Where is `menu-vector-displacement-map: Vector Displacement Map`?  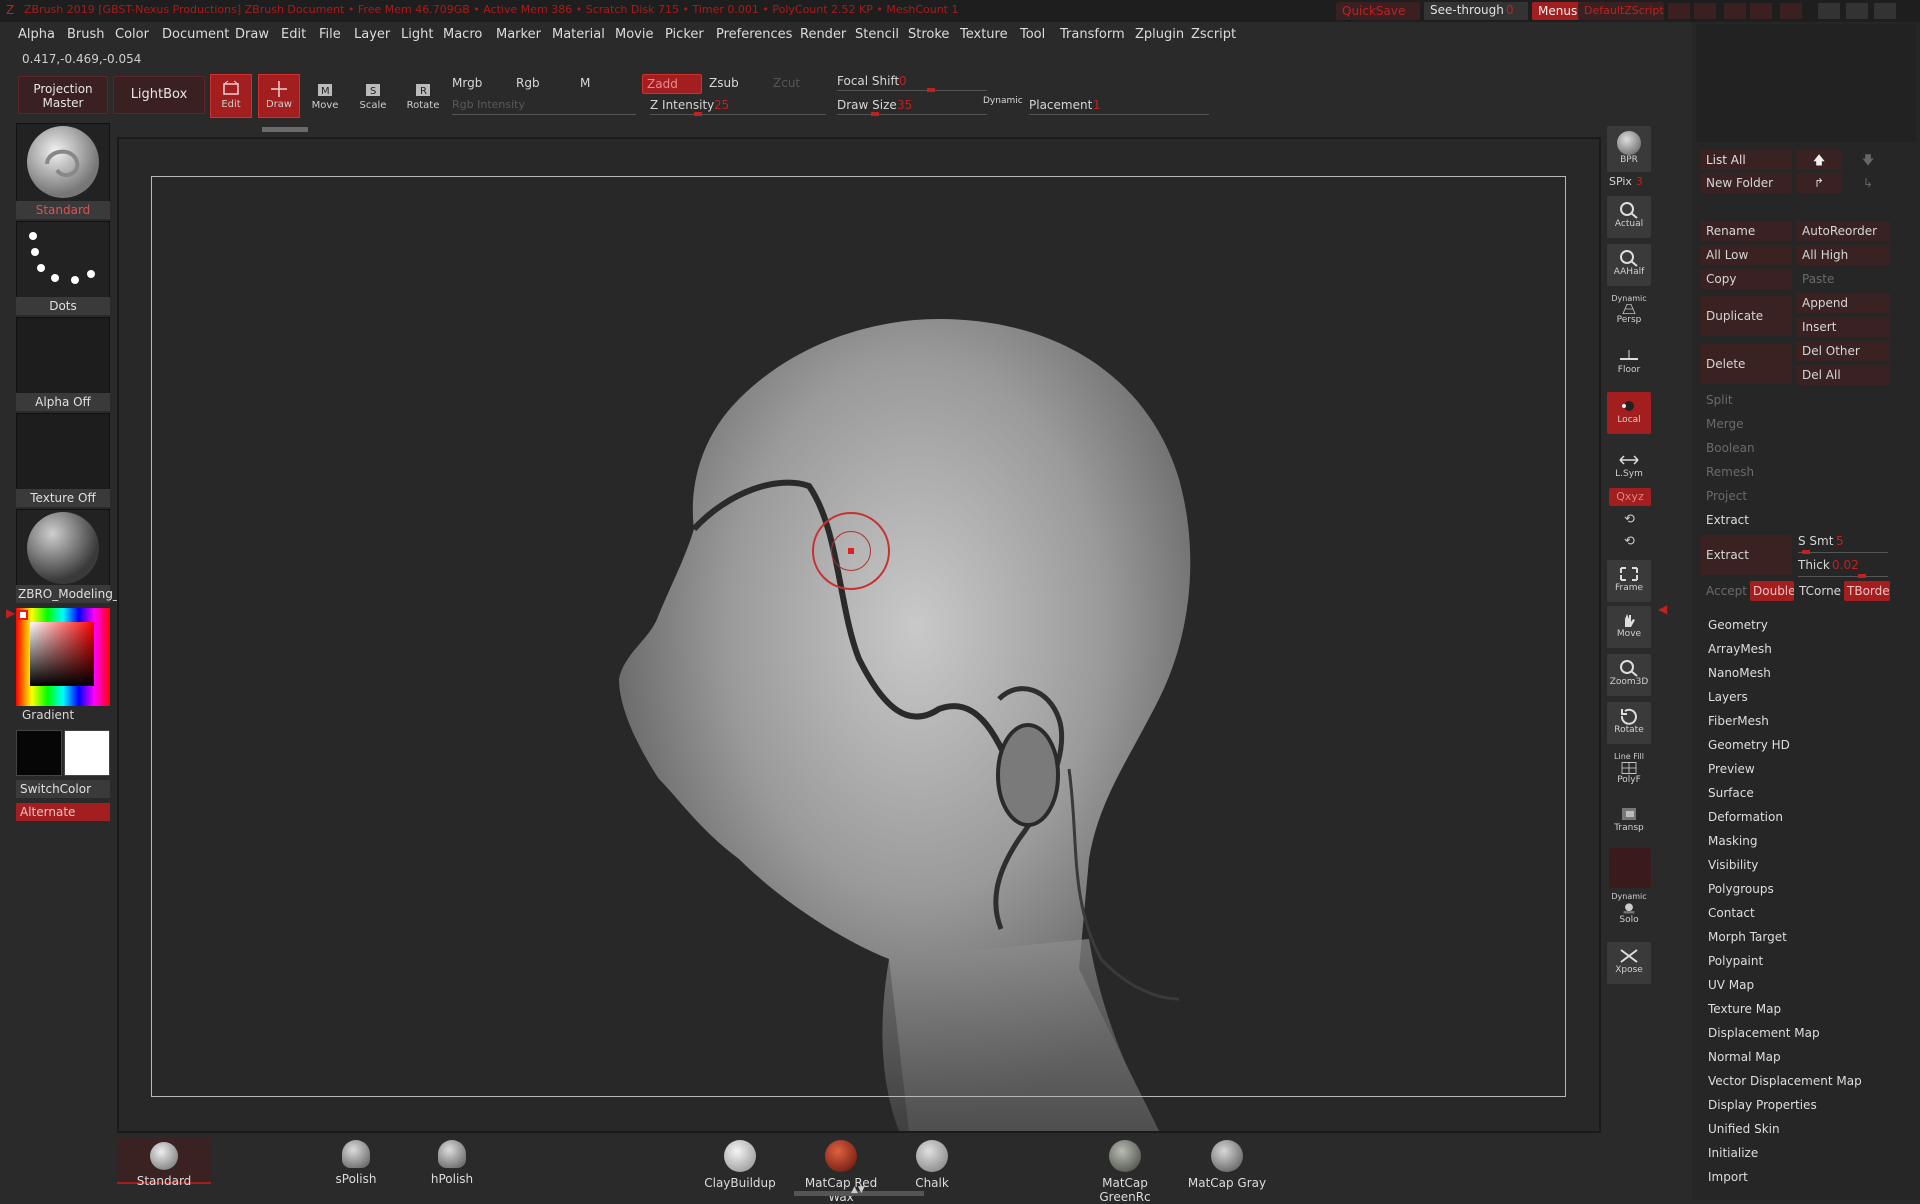
menu-vector-displacement-map: Vector Displacement Map is located at coordinates (1785, 1081).